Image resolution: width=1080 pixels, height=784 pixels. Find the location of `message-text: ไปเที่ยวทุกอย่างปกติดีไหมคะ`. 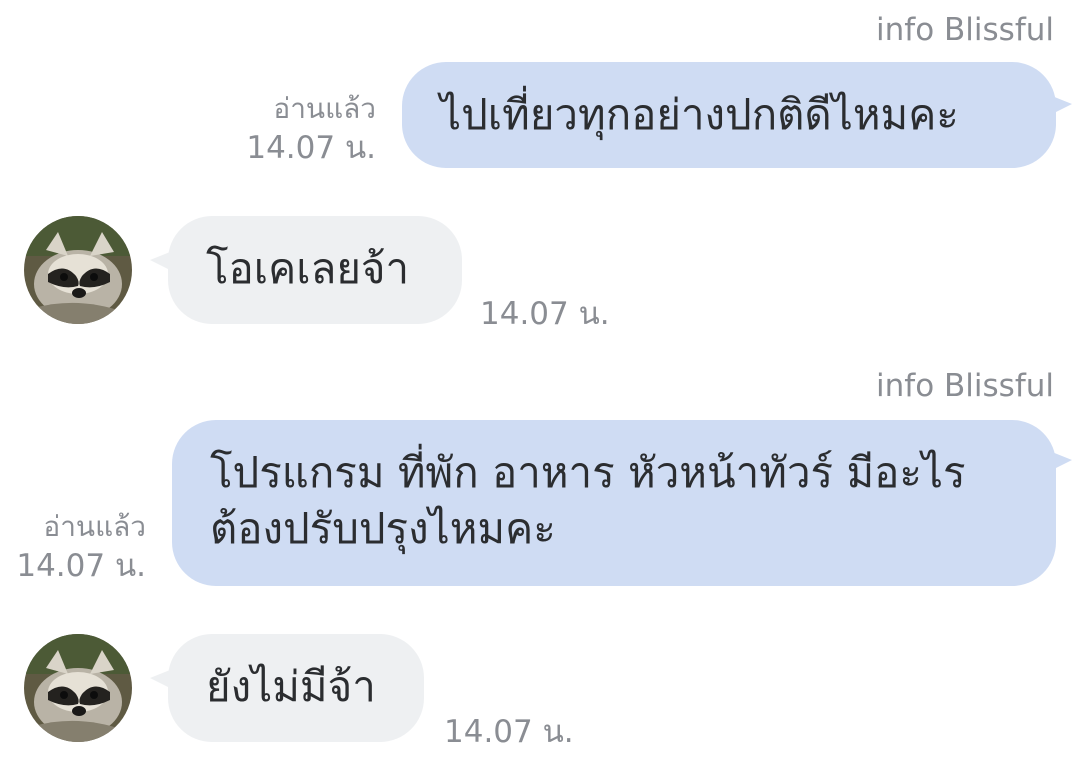

message-text: ไปเที่ยวทุกอย่างปกติดีไหมคะ is located at coordinates (699, 114).